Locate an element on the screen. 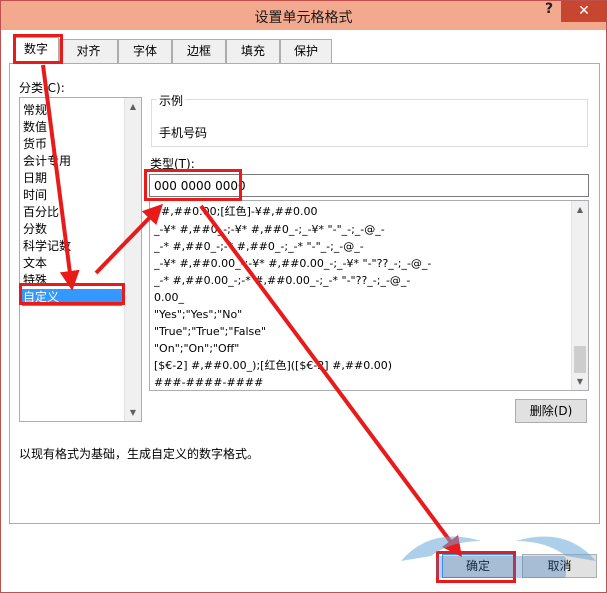 The width and height of the screenshot is (607, 593). arrow-to-custom is located at coordinates (60, 177).